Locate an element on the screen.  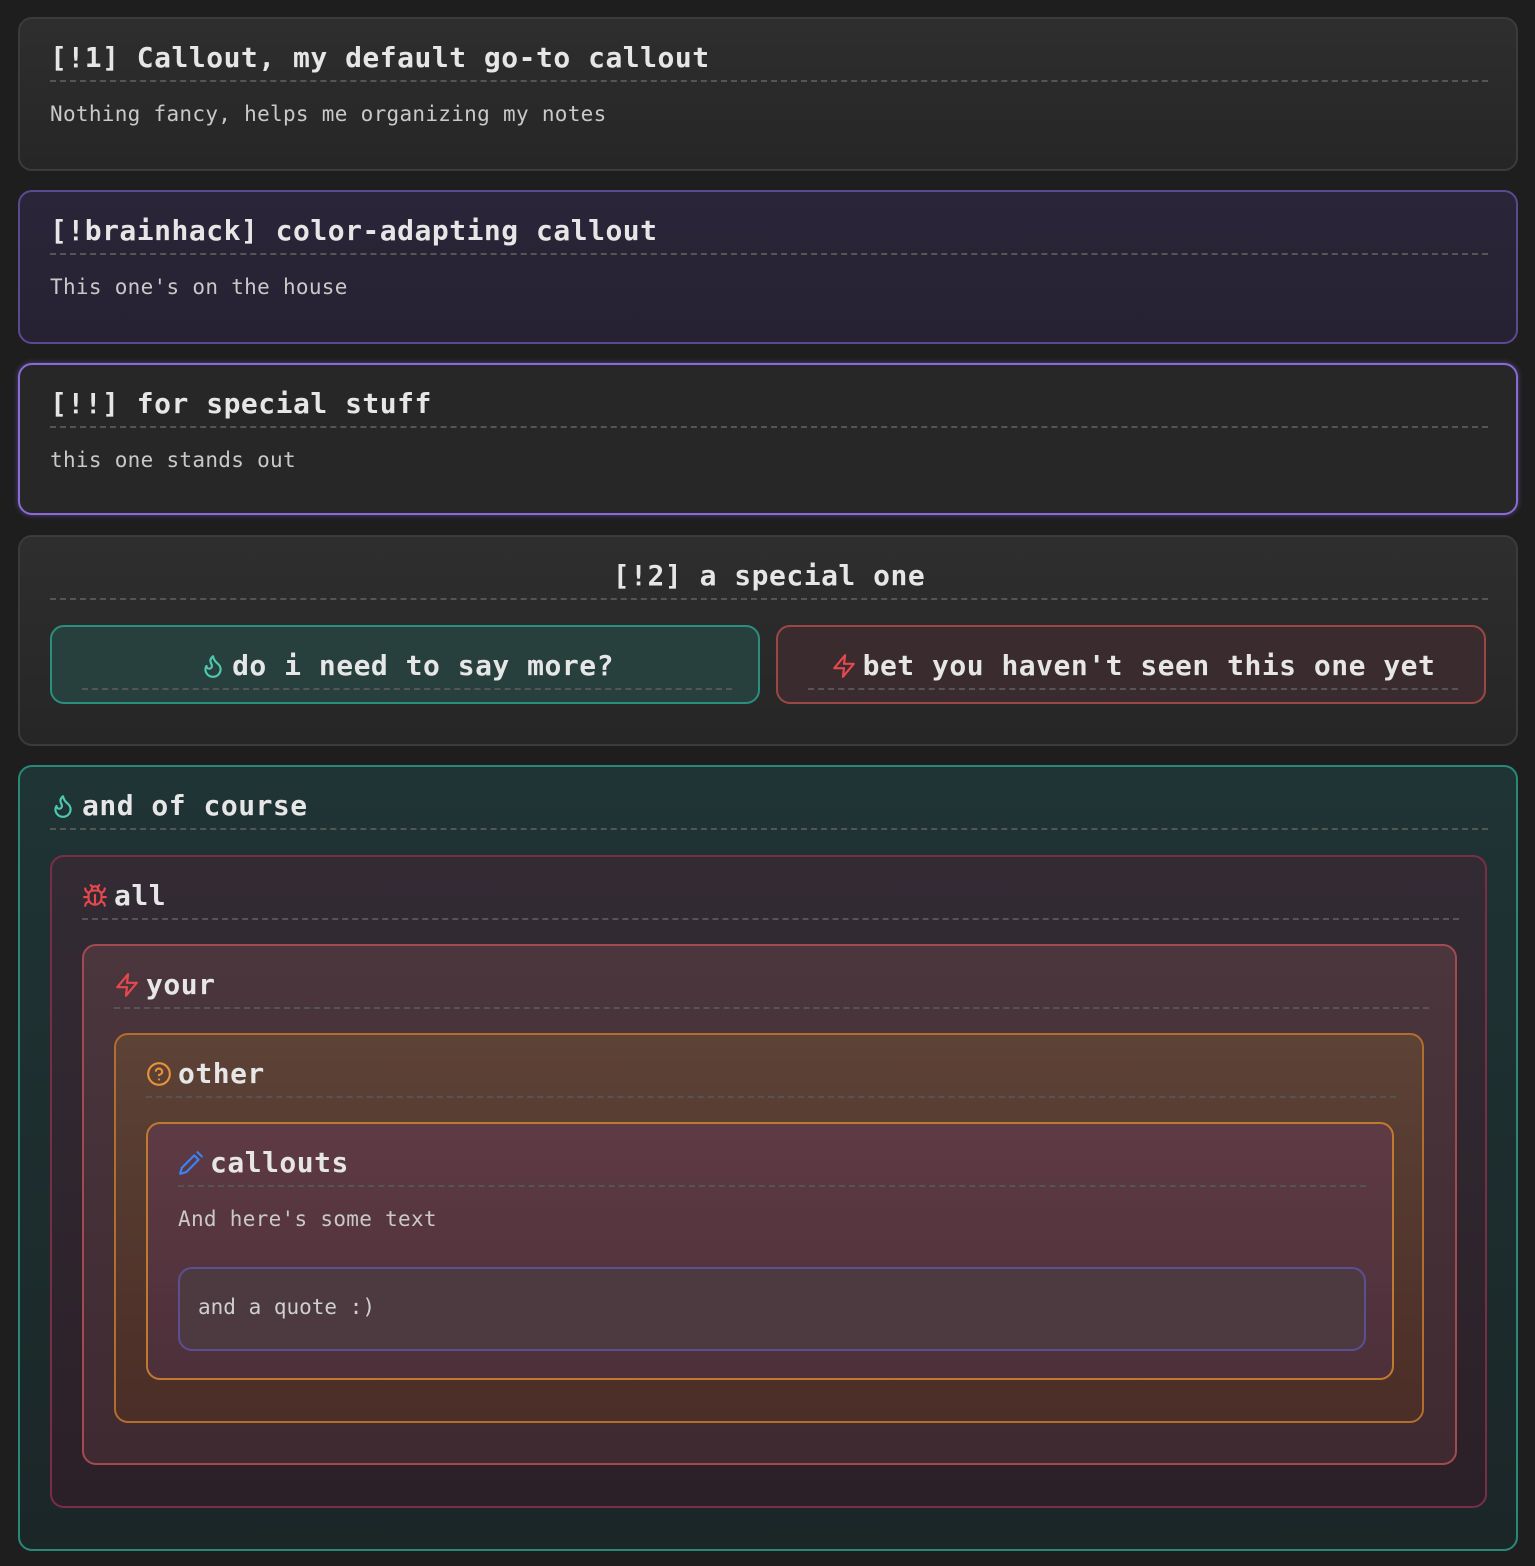
callout-title: [!1] Callout, my default go-to callout is located at coordinates (769, 61).